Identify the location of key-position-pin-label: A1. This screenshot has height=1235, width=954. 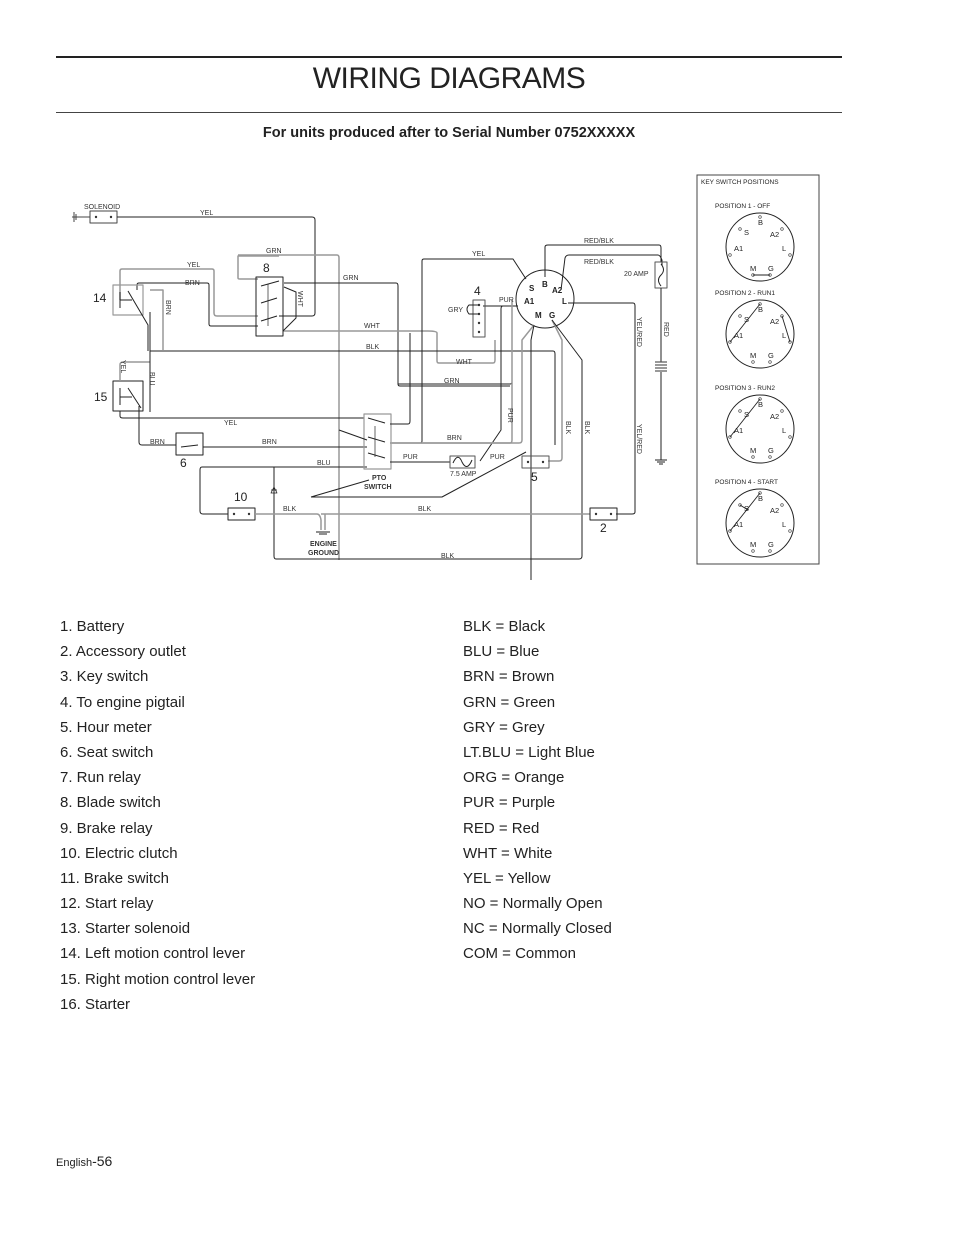
(738, 248).